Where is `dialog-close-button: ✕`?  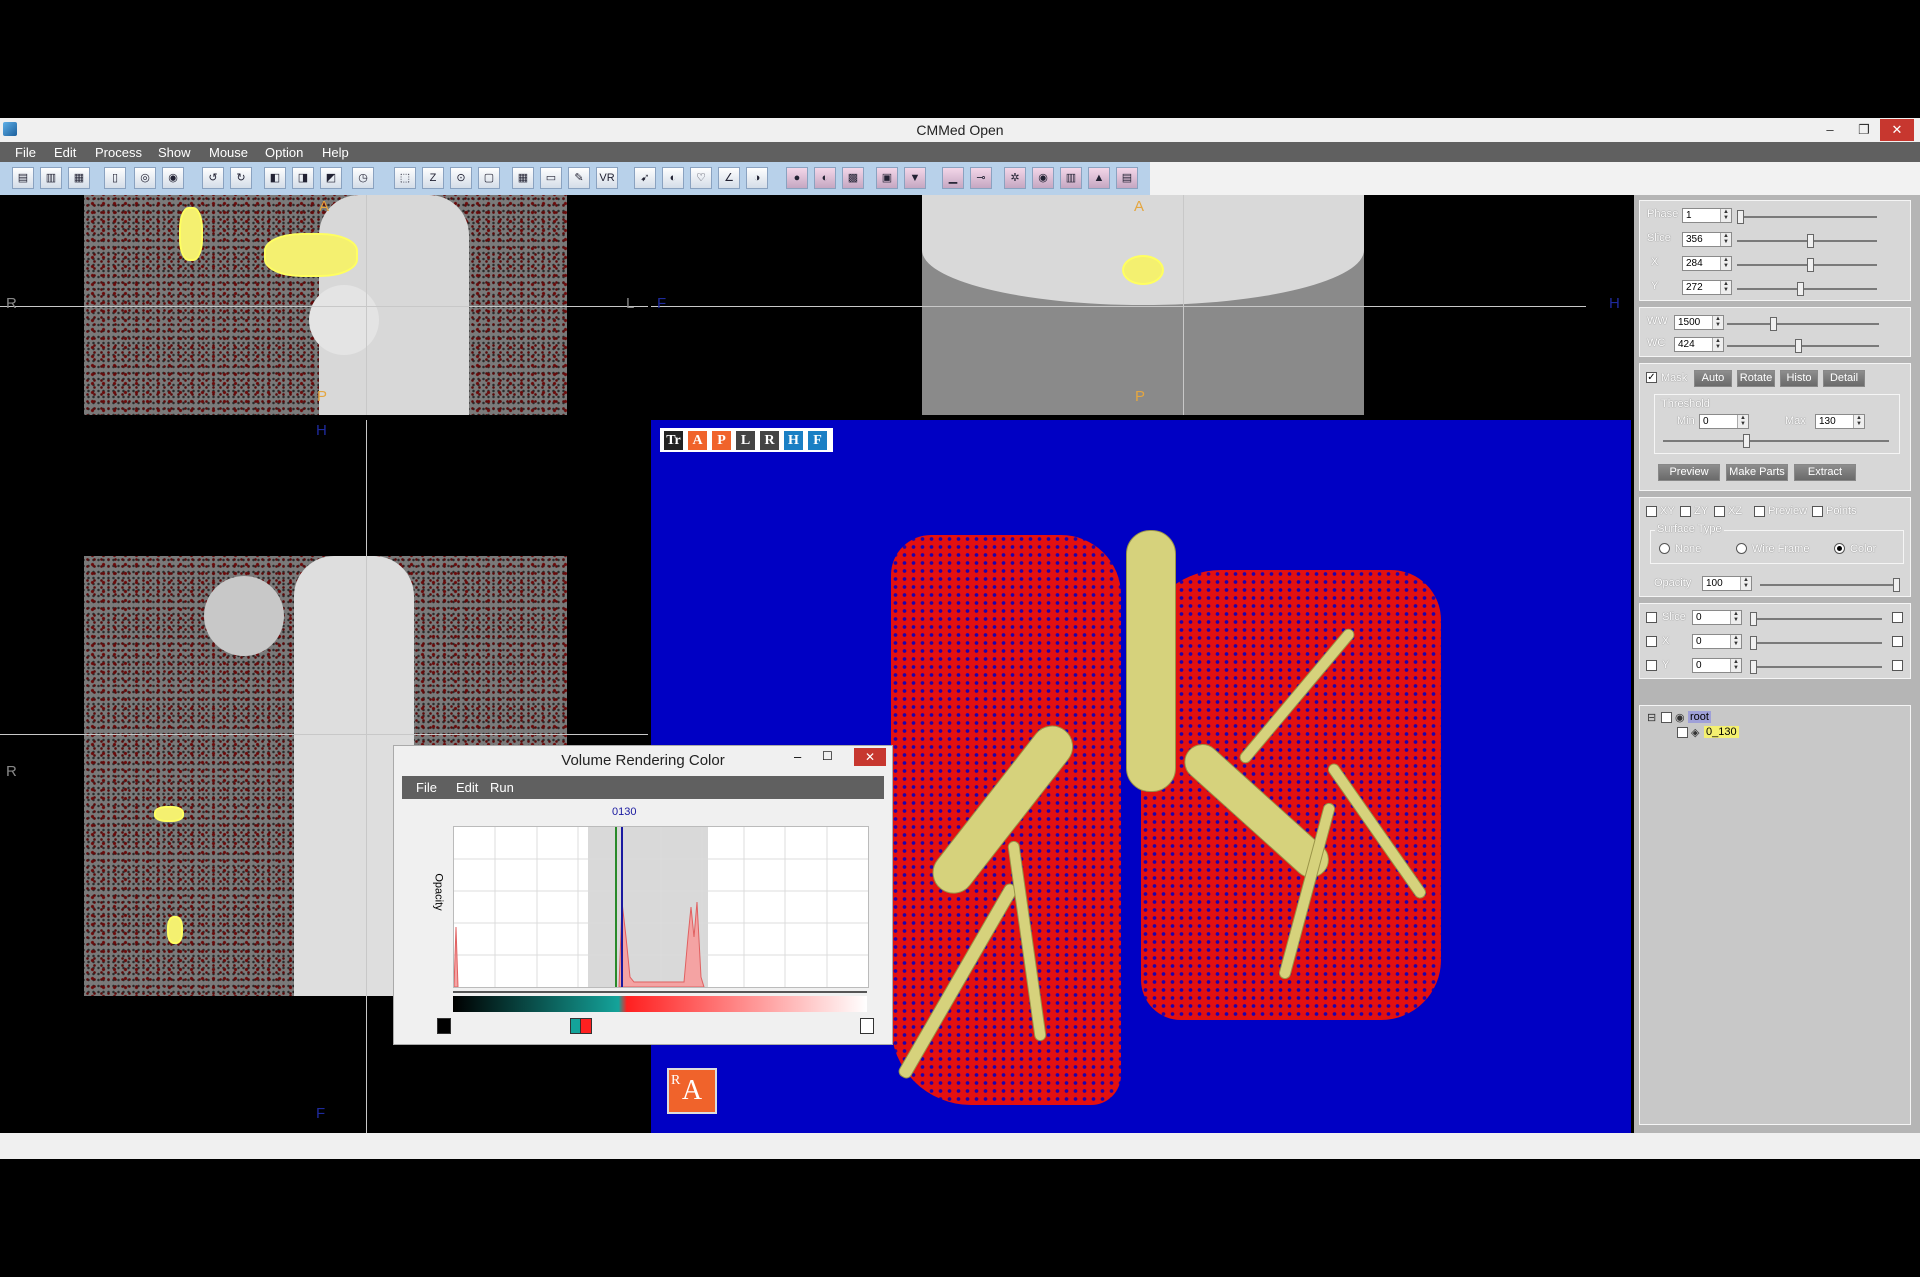 dialog-close-button: ✕ is located at coordinates (870, 757).